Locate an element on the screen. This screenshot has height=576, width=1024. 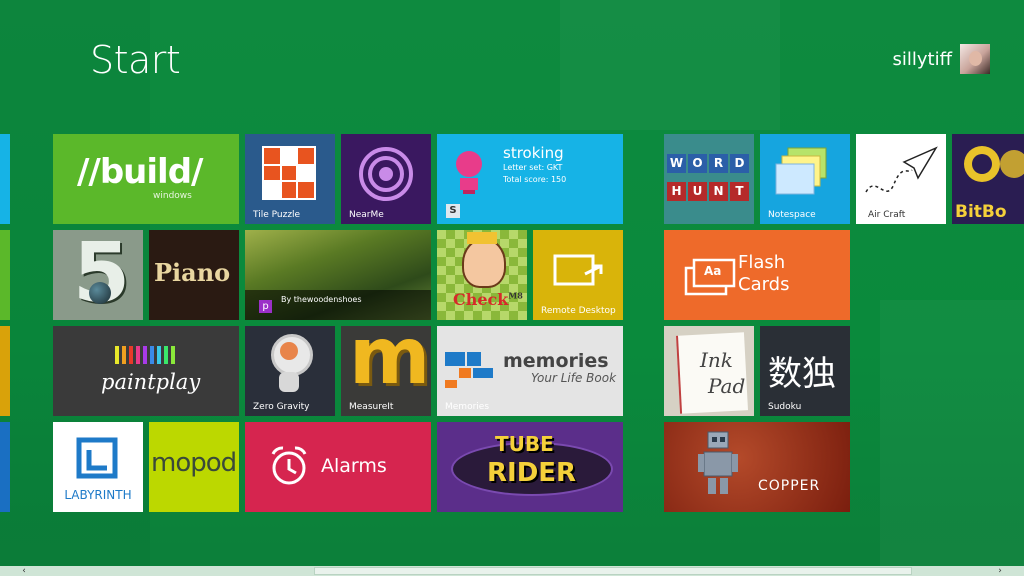
tile-mopod: mopod is located at coordinates (194, 467).